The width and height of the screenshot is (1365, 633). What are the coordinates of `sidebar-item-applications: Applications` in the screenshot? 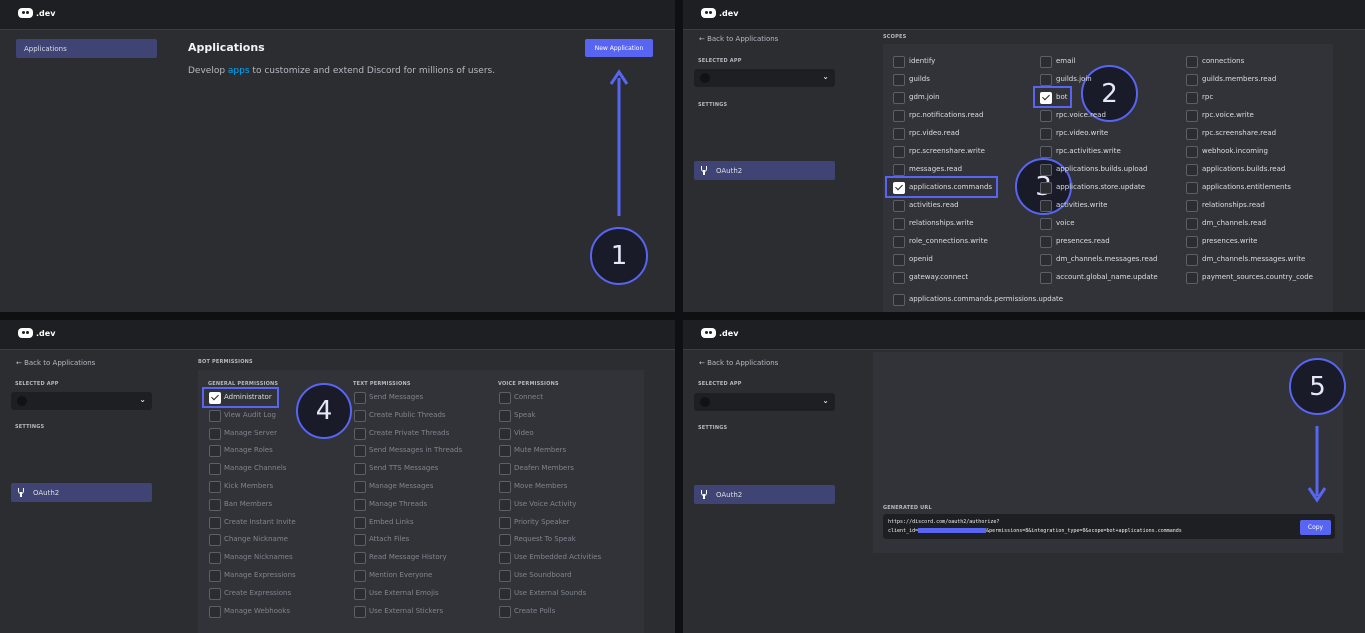 It's located at (86, 48).